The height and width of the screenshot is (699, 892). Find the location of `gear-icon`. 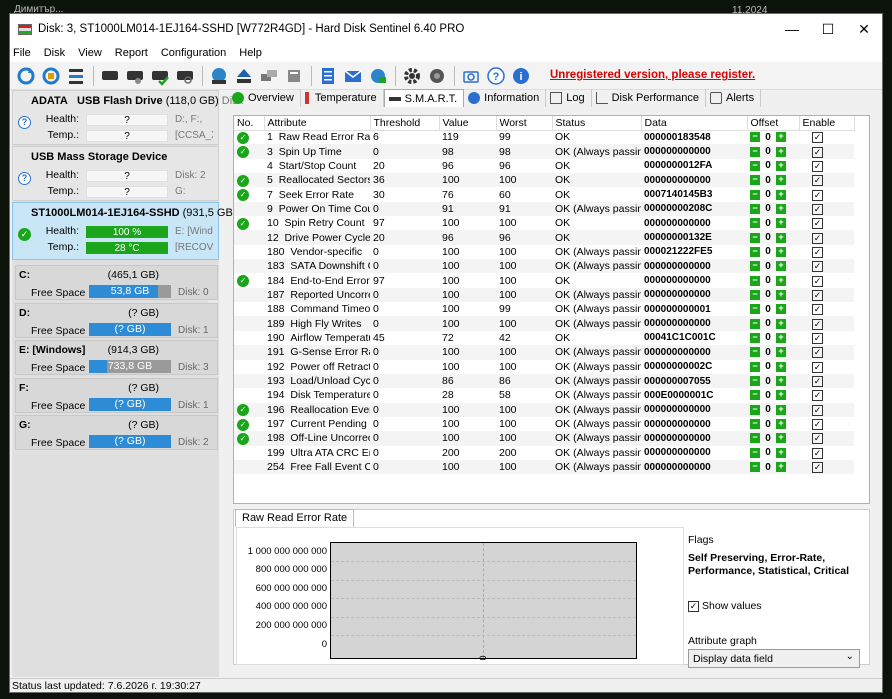

gear-icon is located at coordinates (412, 76).